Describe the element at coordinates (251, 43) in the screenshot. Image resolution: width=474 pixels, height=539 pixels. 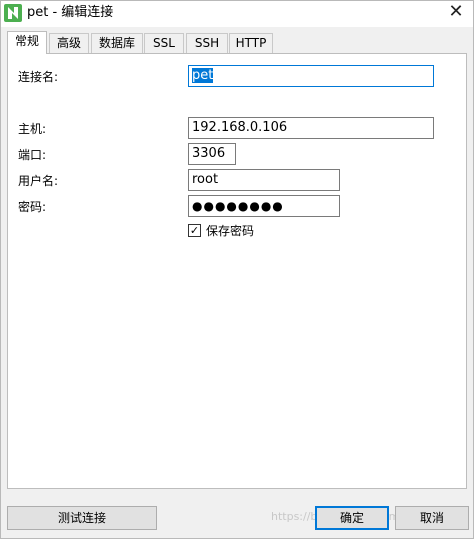
I see `tab-http: HTTP` at that location.